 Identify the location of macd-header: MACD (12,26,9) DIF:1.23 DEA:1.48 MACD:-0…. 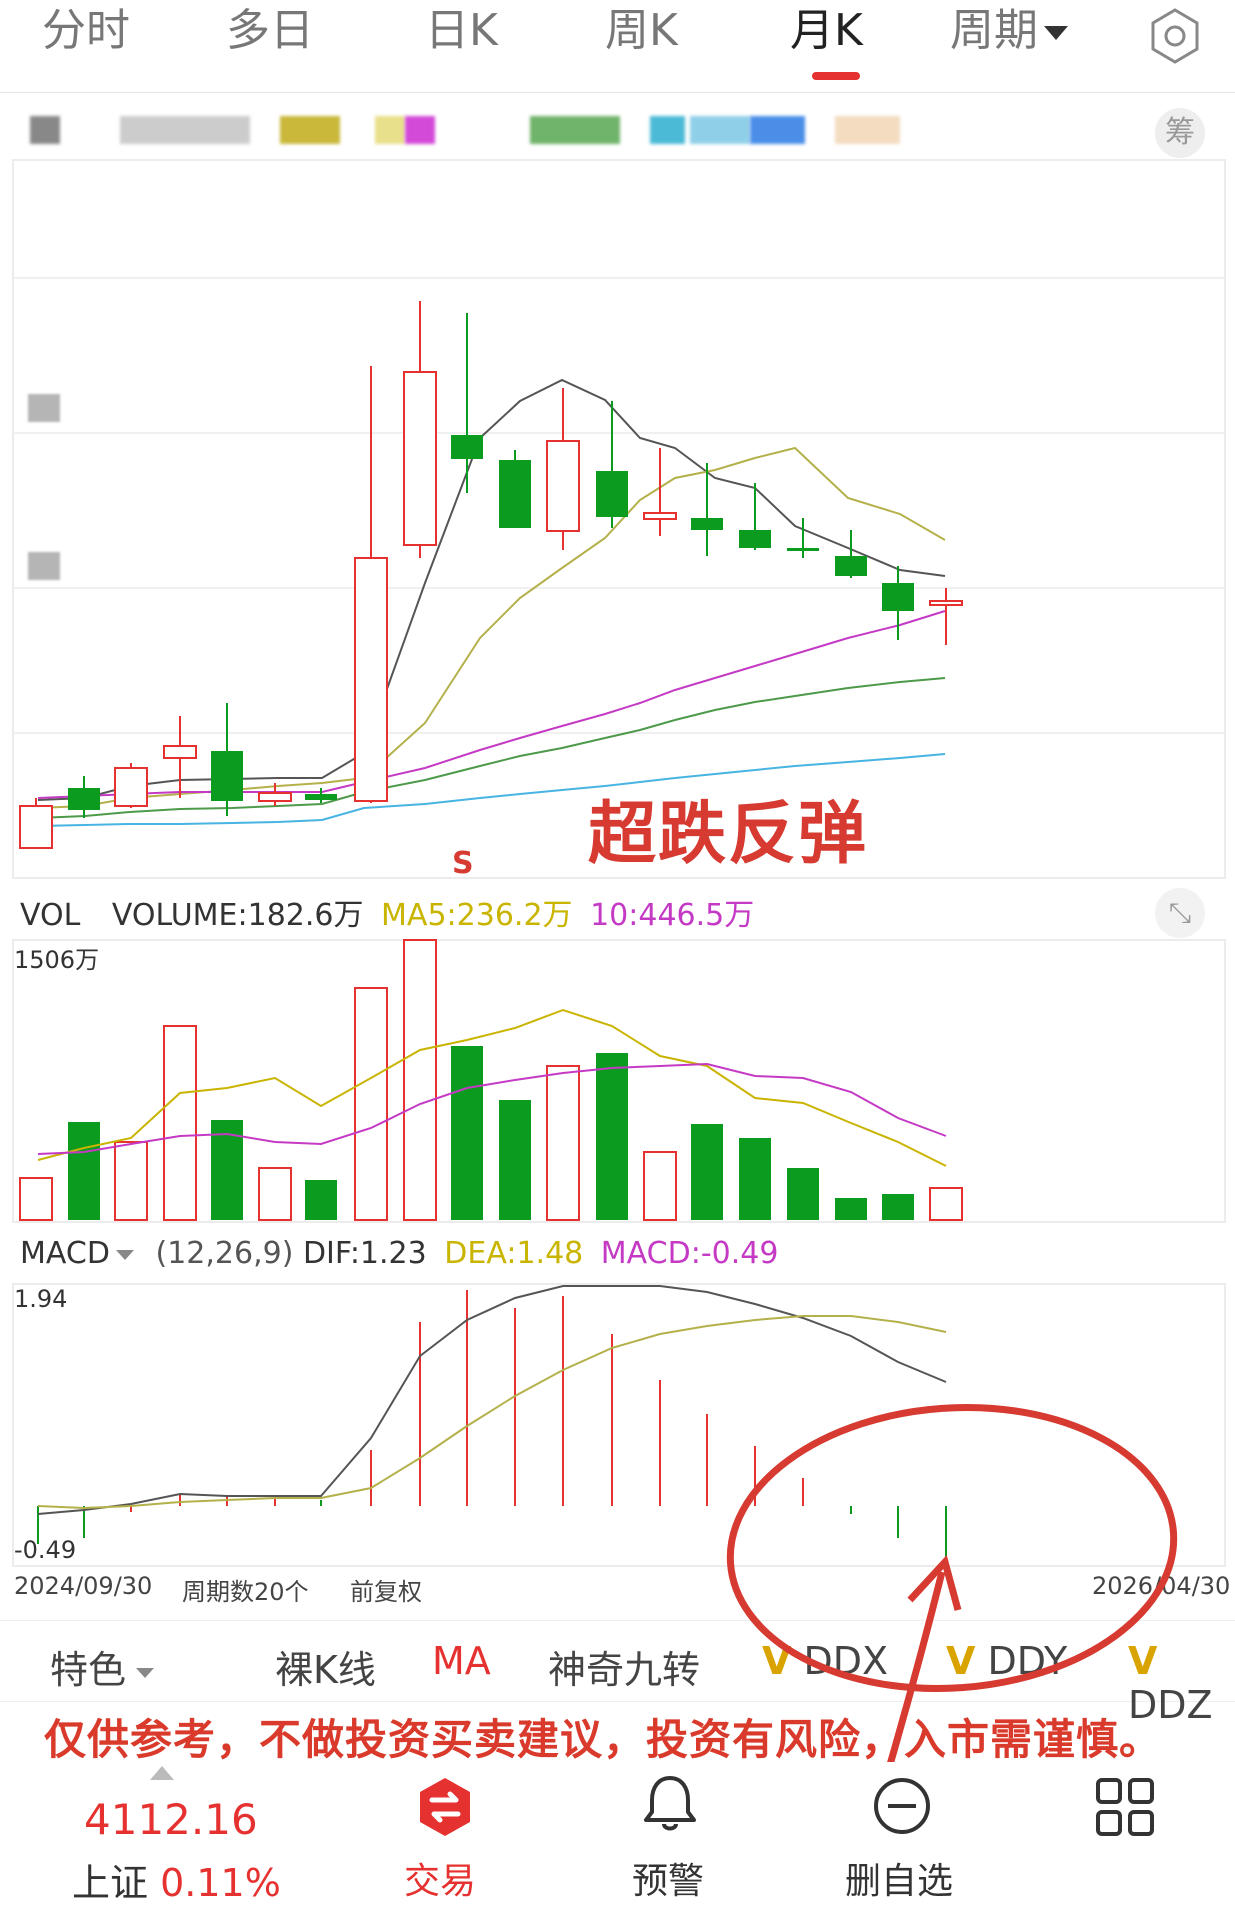
(399, 1253).